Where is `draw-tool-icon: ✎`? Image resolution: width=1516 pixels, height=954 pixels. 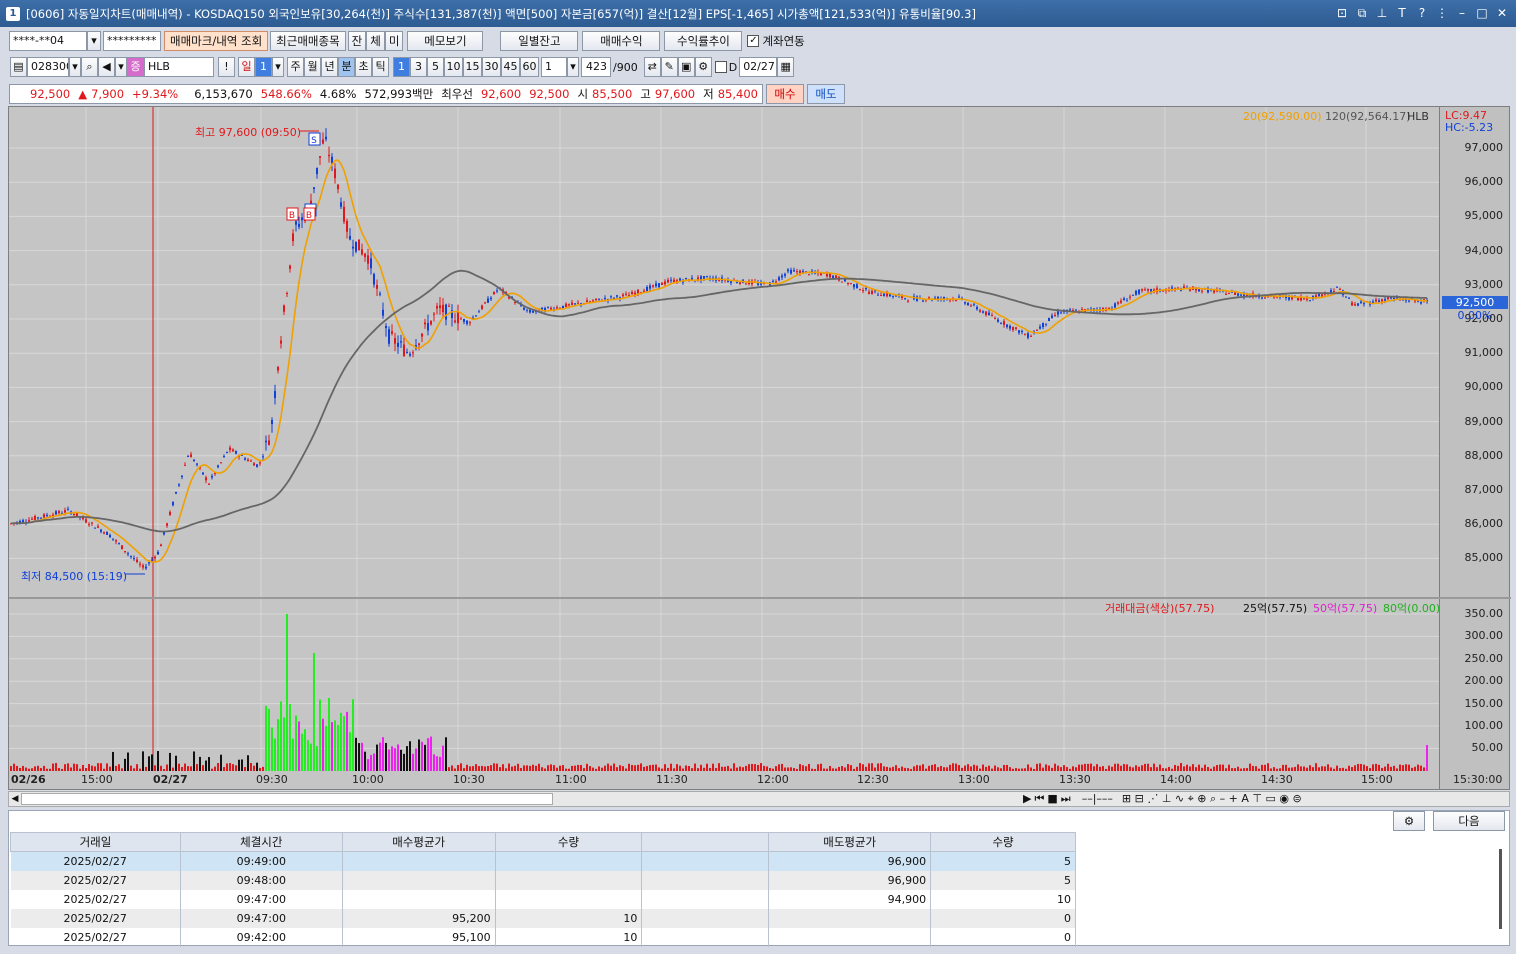 draw-tool-icon: ✎ is located at coordinates (669, 67).